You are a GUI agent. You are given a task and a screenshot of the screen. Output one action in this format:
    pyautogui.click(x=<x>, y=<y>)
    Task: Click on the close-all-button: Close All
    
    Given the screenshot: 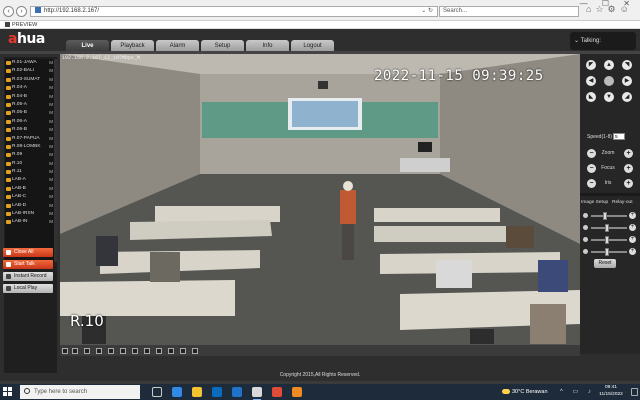 What is the action you would take?
    pyautogui.click(x=28, y=252)
    